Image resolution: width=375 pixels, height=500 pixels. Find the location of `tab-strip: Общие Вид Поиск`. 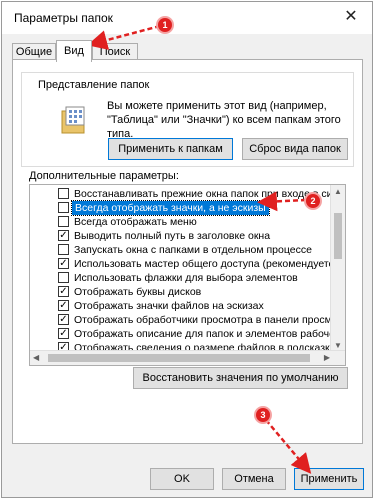

tab-strip: Общие Вид Поиск is located at coordinates (187, 51).